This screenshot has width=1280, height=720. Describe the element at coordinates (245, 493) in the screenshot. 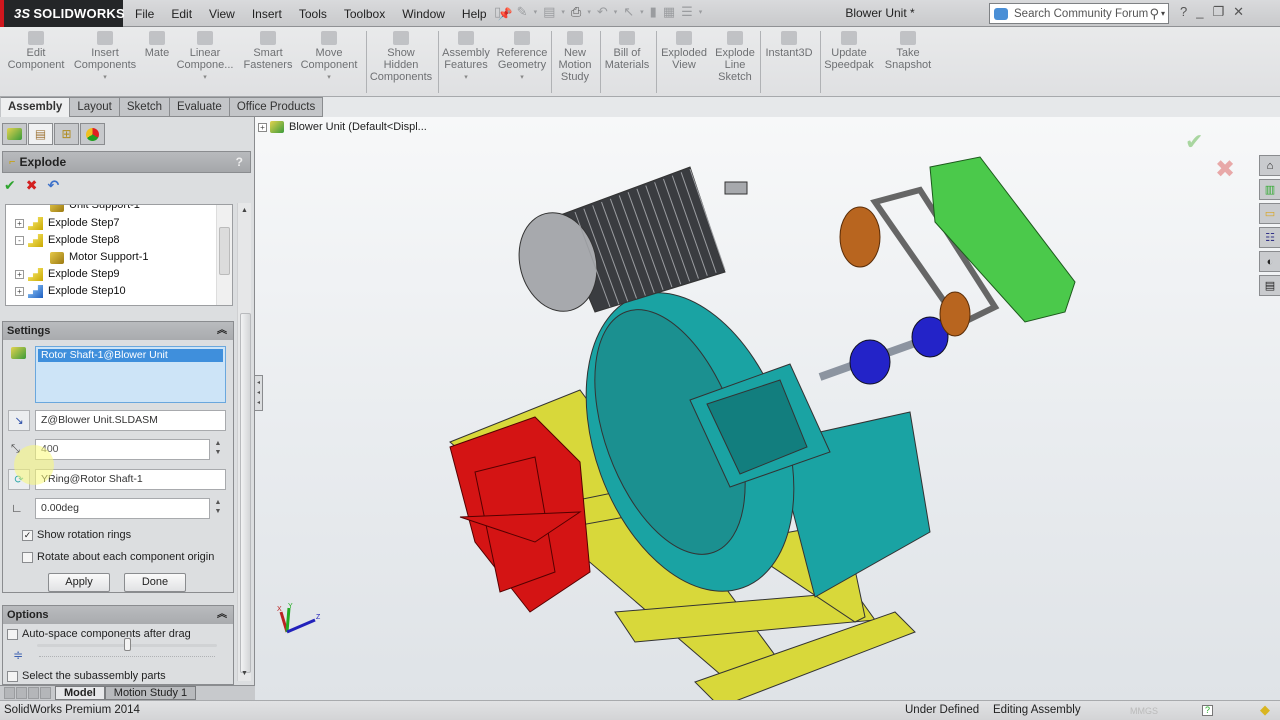

I see `scroll-thumb` at that location.